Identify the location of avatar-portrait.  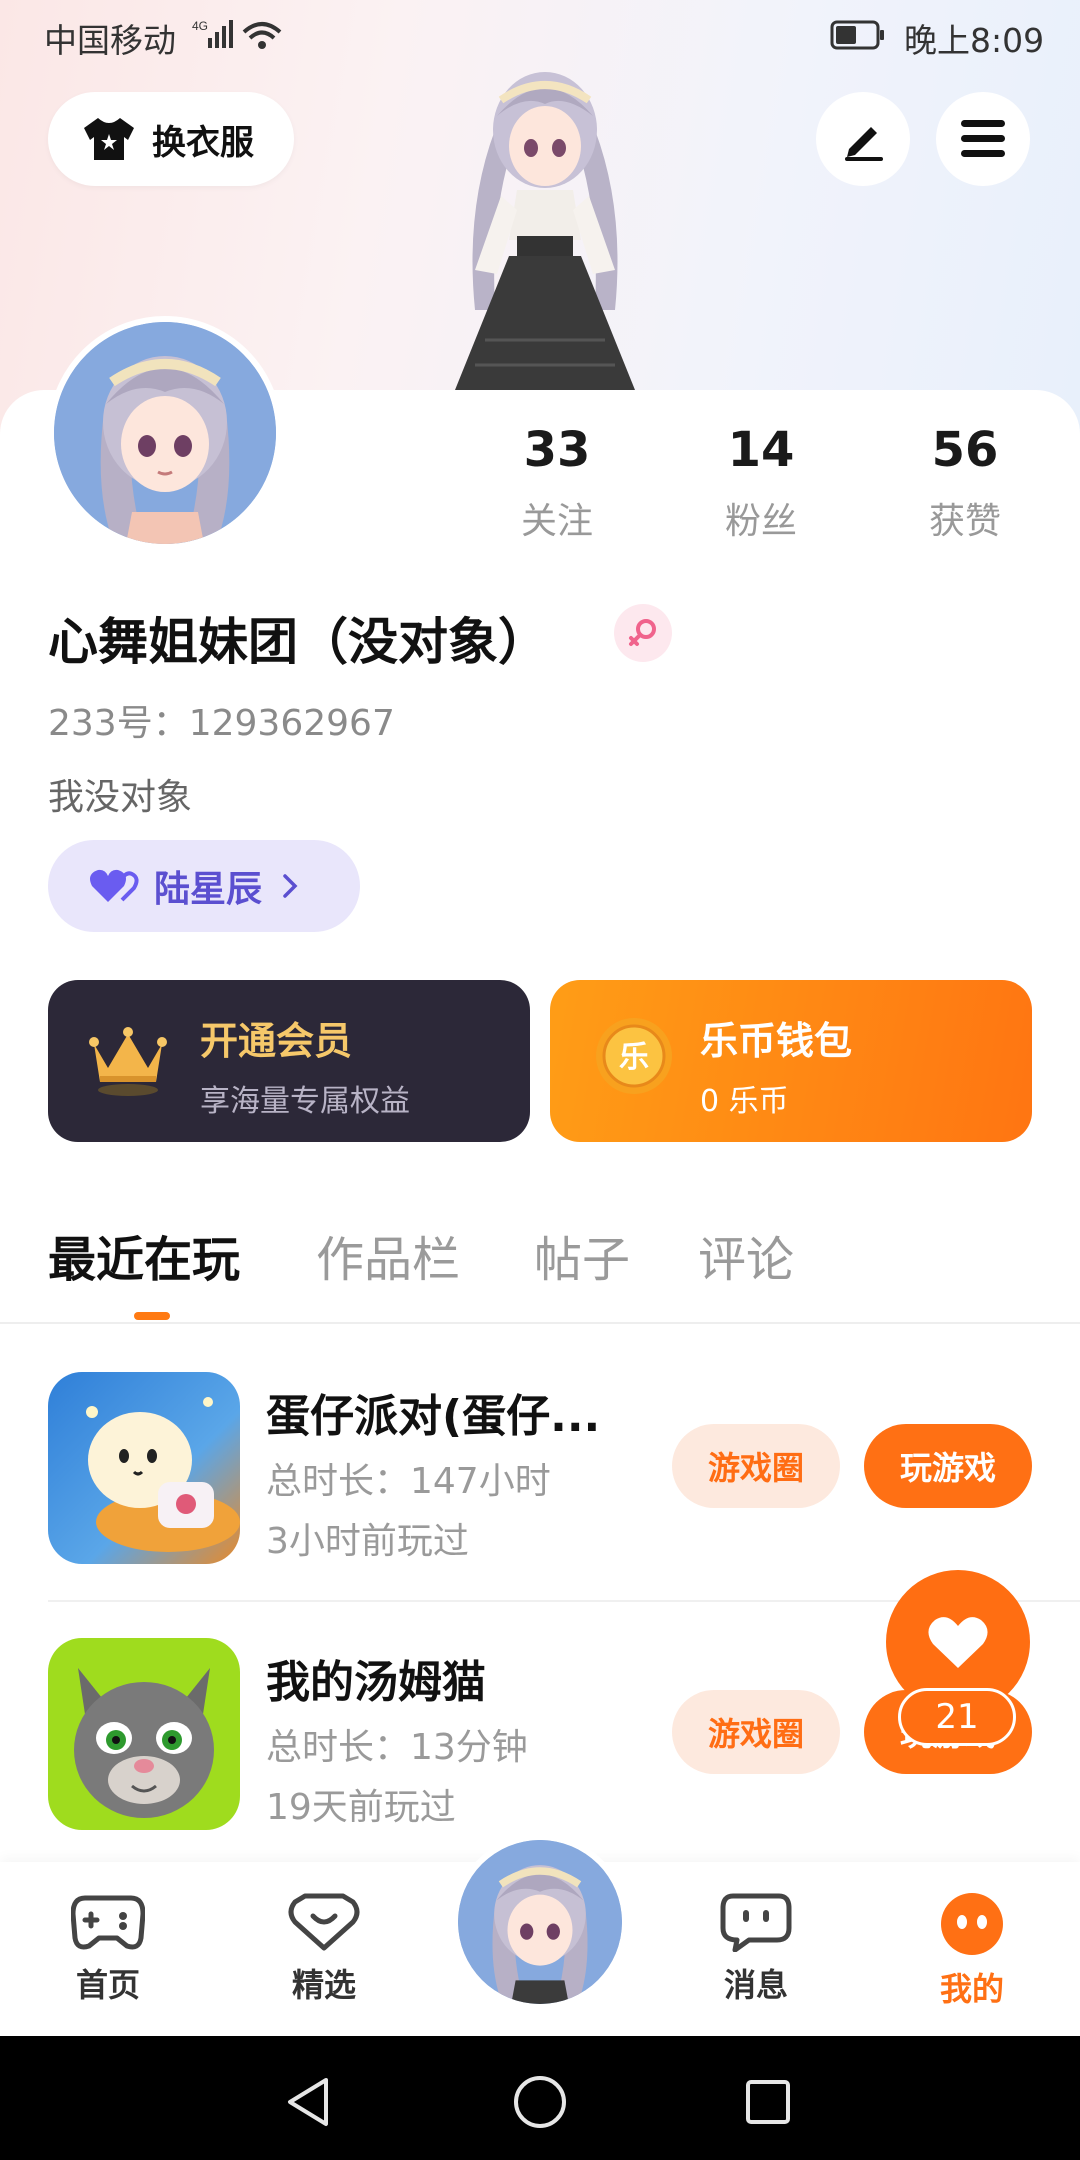
(165, 433).